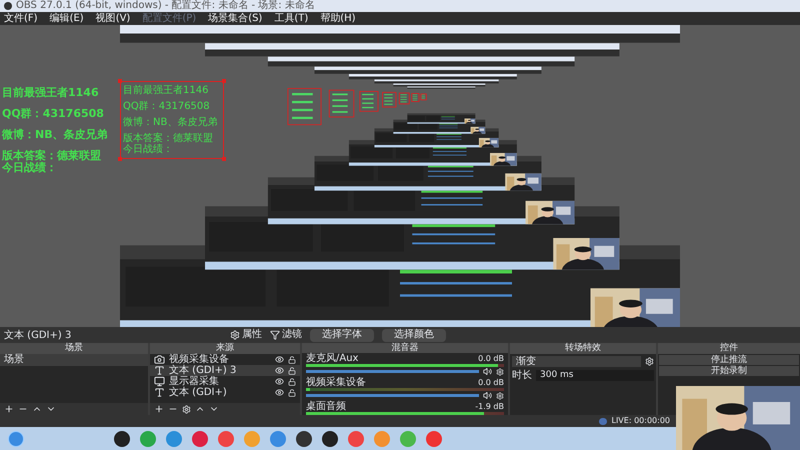  I want to click on source-item: 文本 (GDI+), so click(225, 392).